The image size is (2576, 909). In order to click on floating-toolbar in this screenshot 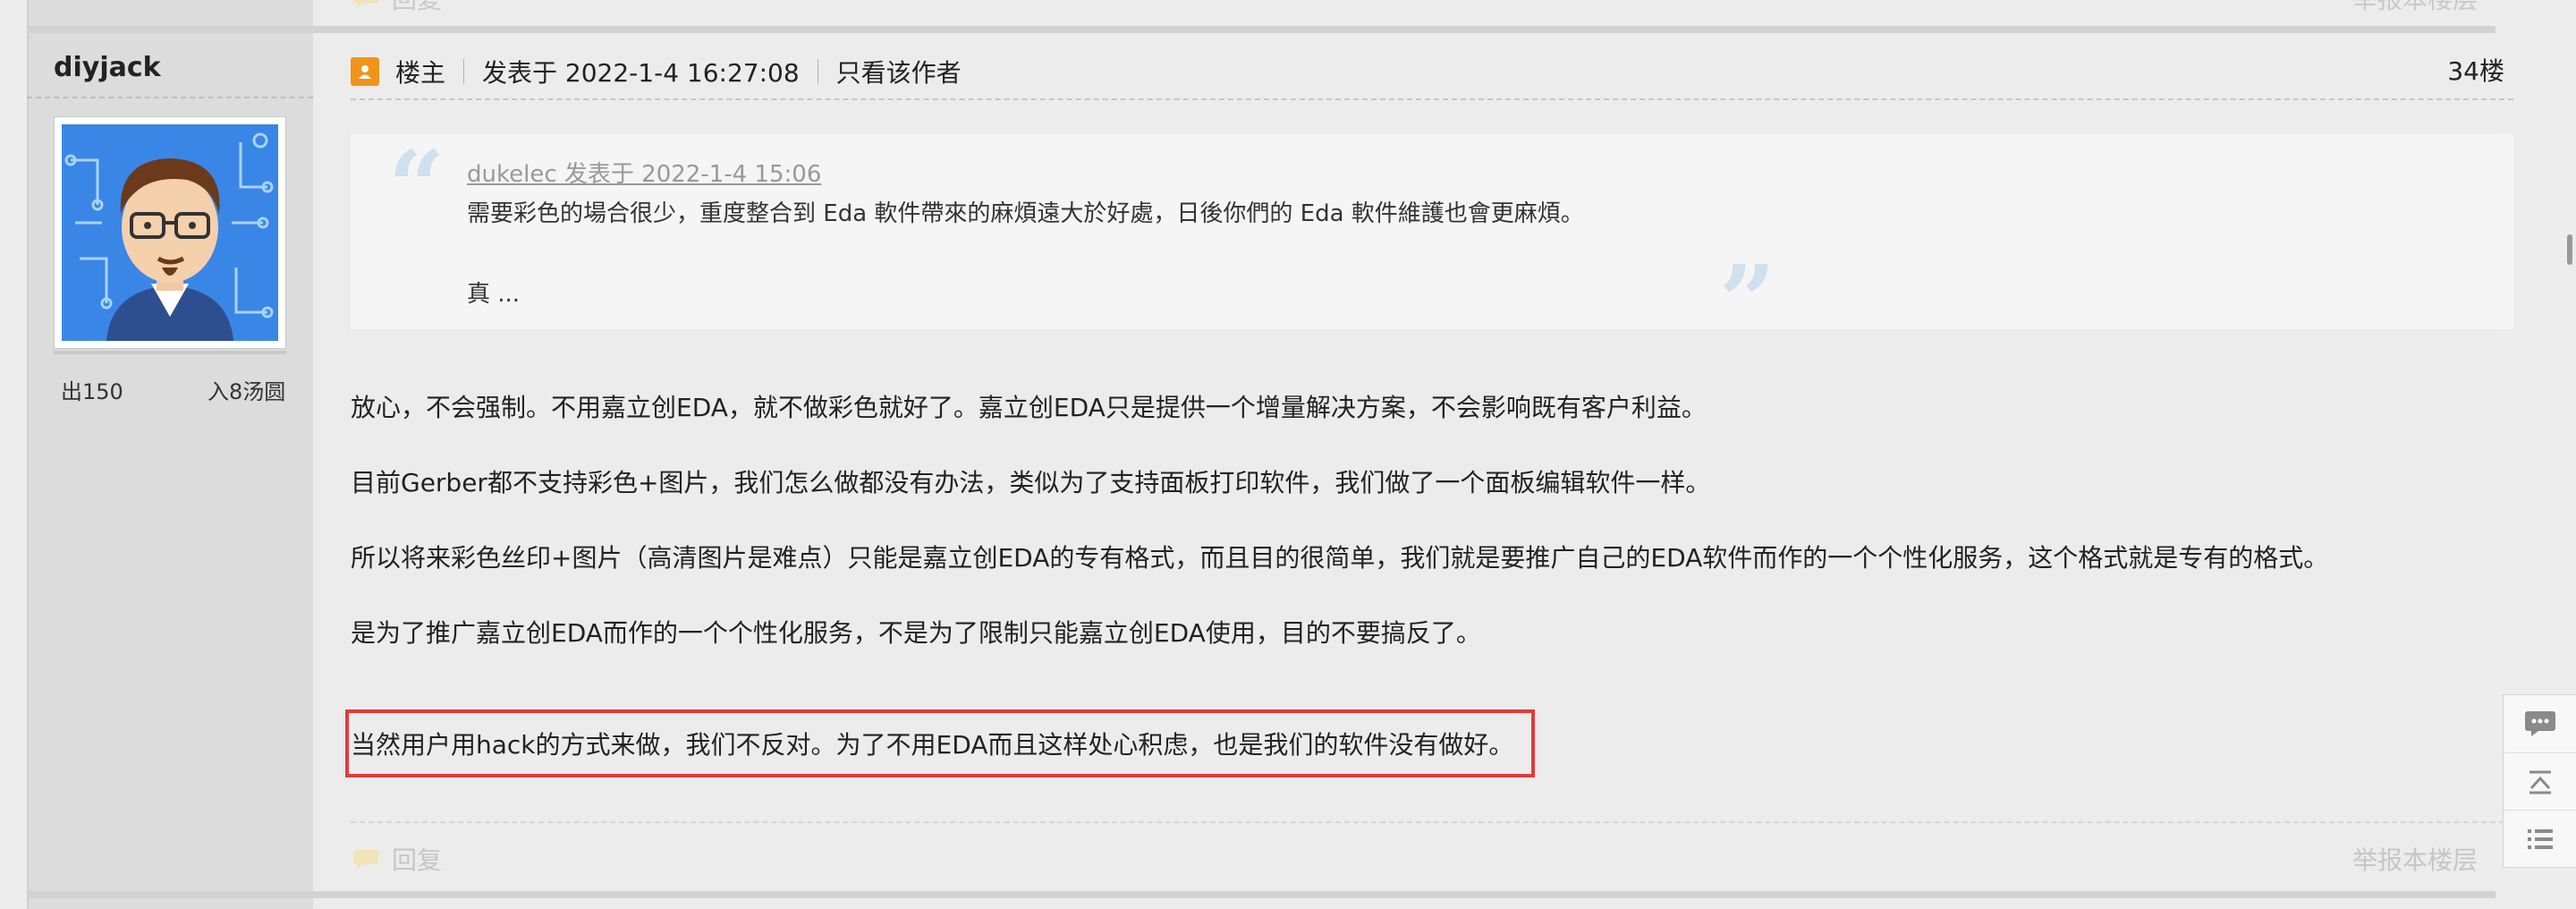, I will do `click(2539, 781)`.